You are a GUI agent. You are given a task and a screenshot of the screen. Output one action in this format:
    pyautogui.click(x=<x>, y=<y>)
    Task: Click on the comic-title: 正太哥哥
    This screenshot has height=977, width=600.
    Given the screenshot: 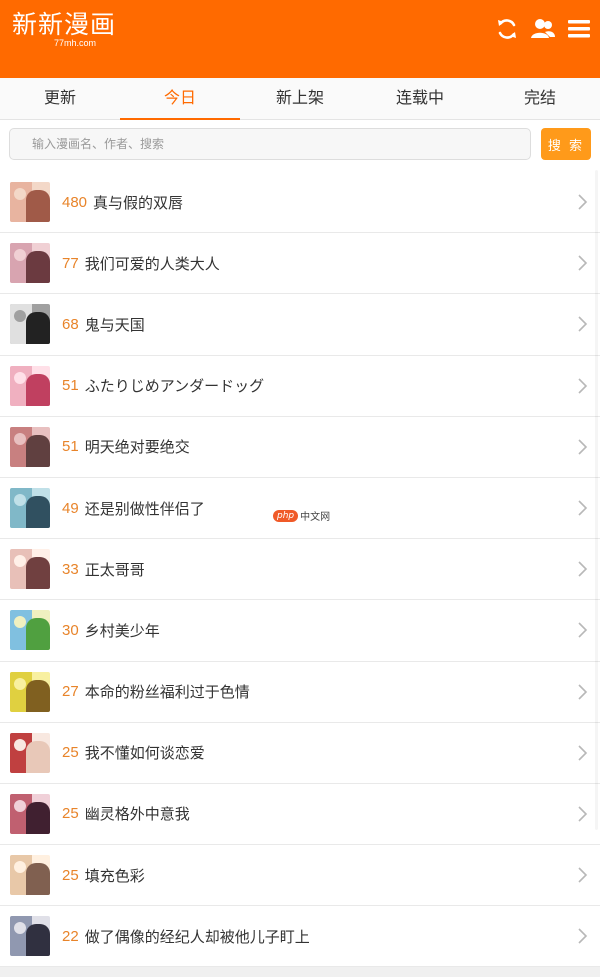 What is the action you would take?
    pyautogui.click(x=114, y=569)
    